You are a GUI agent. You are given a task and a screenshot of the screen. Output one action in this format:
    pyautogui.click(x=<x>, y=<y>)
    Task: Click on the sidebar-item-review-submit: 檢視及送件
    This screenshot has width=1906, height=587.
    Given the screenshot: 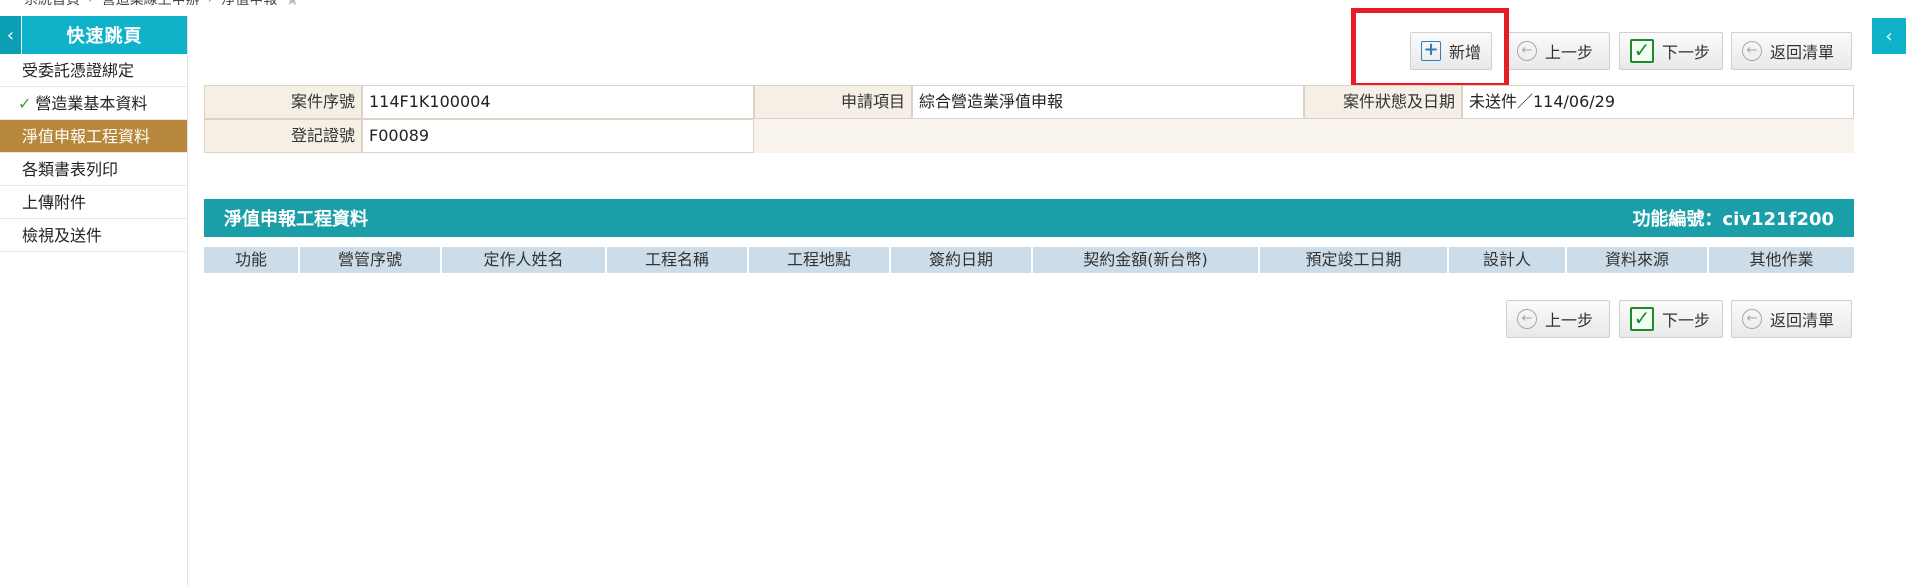 What is the action you would take?
    pyautogui.click(x=93, y=235)
    